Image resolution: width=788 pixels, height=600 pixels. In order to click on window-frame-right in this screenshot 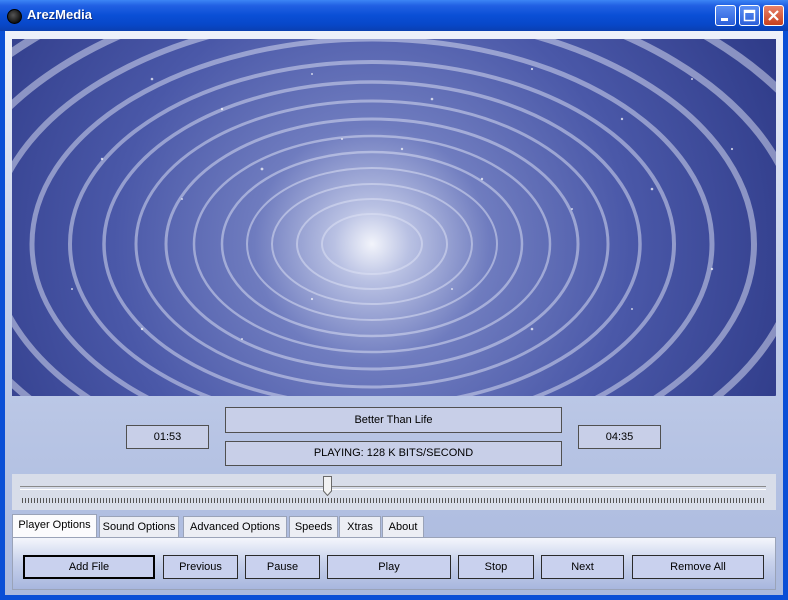, I will do `click(785, 315)`.